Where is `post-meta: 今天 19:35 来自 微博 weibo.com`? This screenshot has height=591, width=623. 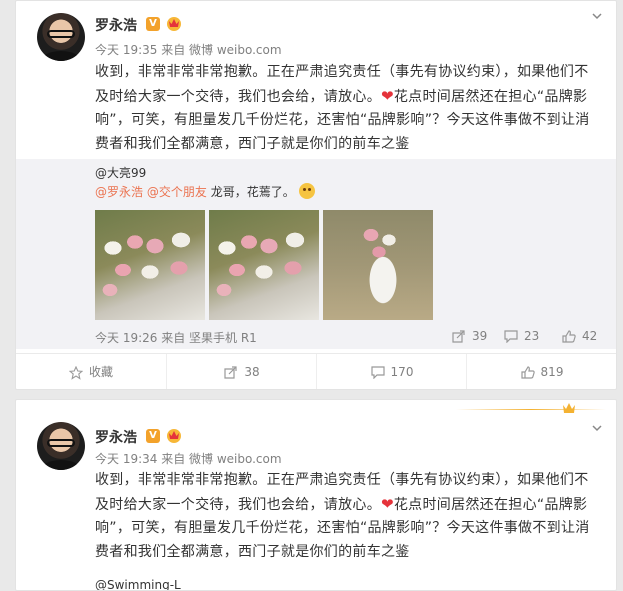
post-meta: 今天 19:35 来自 微博 weibo.com is located at coordinates (188, 50).